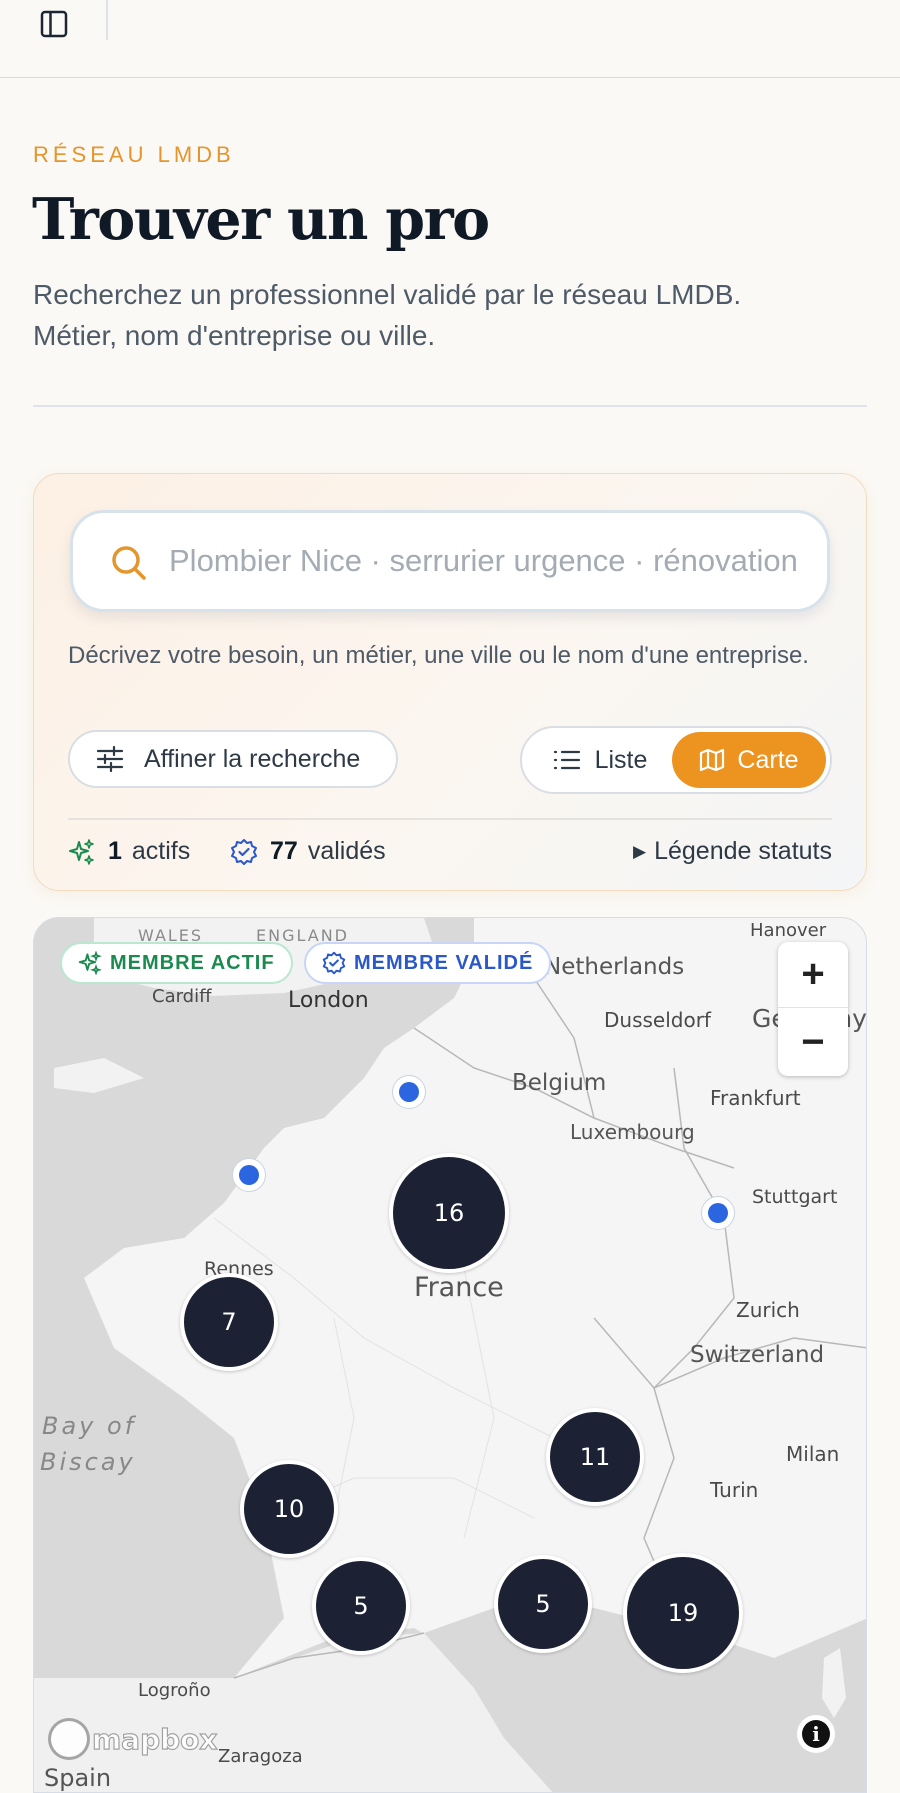 Image resolution: width=900 pixels, height=1793 pixels. I want to click on legend-badge-active-label: MEMBRE ACTIF, so click(192, 962).